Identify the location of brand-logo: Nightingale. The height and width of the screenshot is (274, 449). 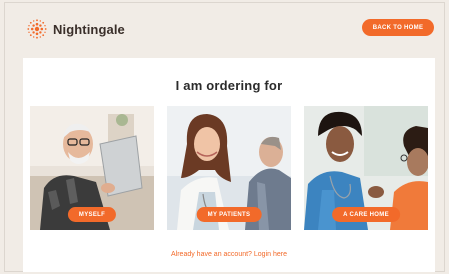
(75, 29).